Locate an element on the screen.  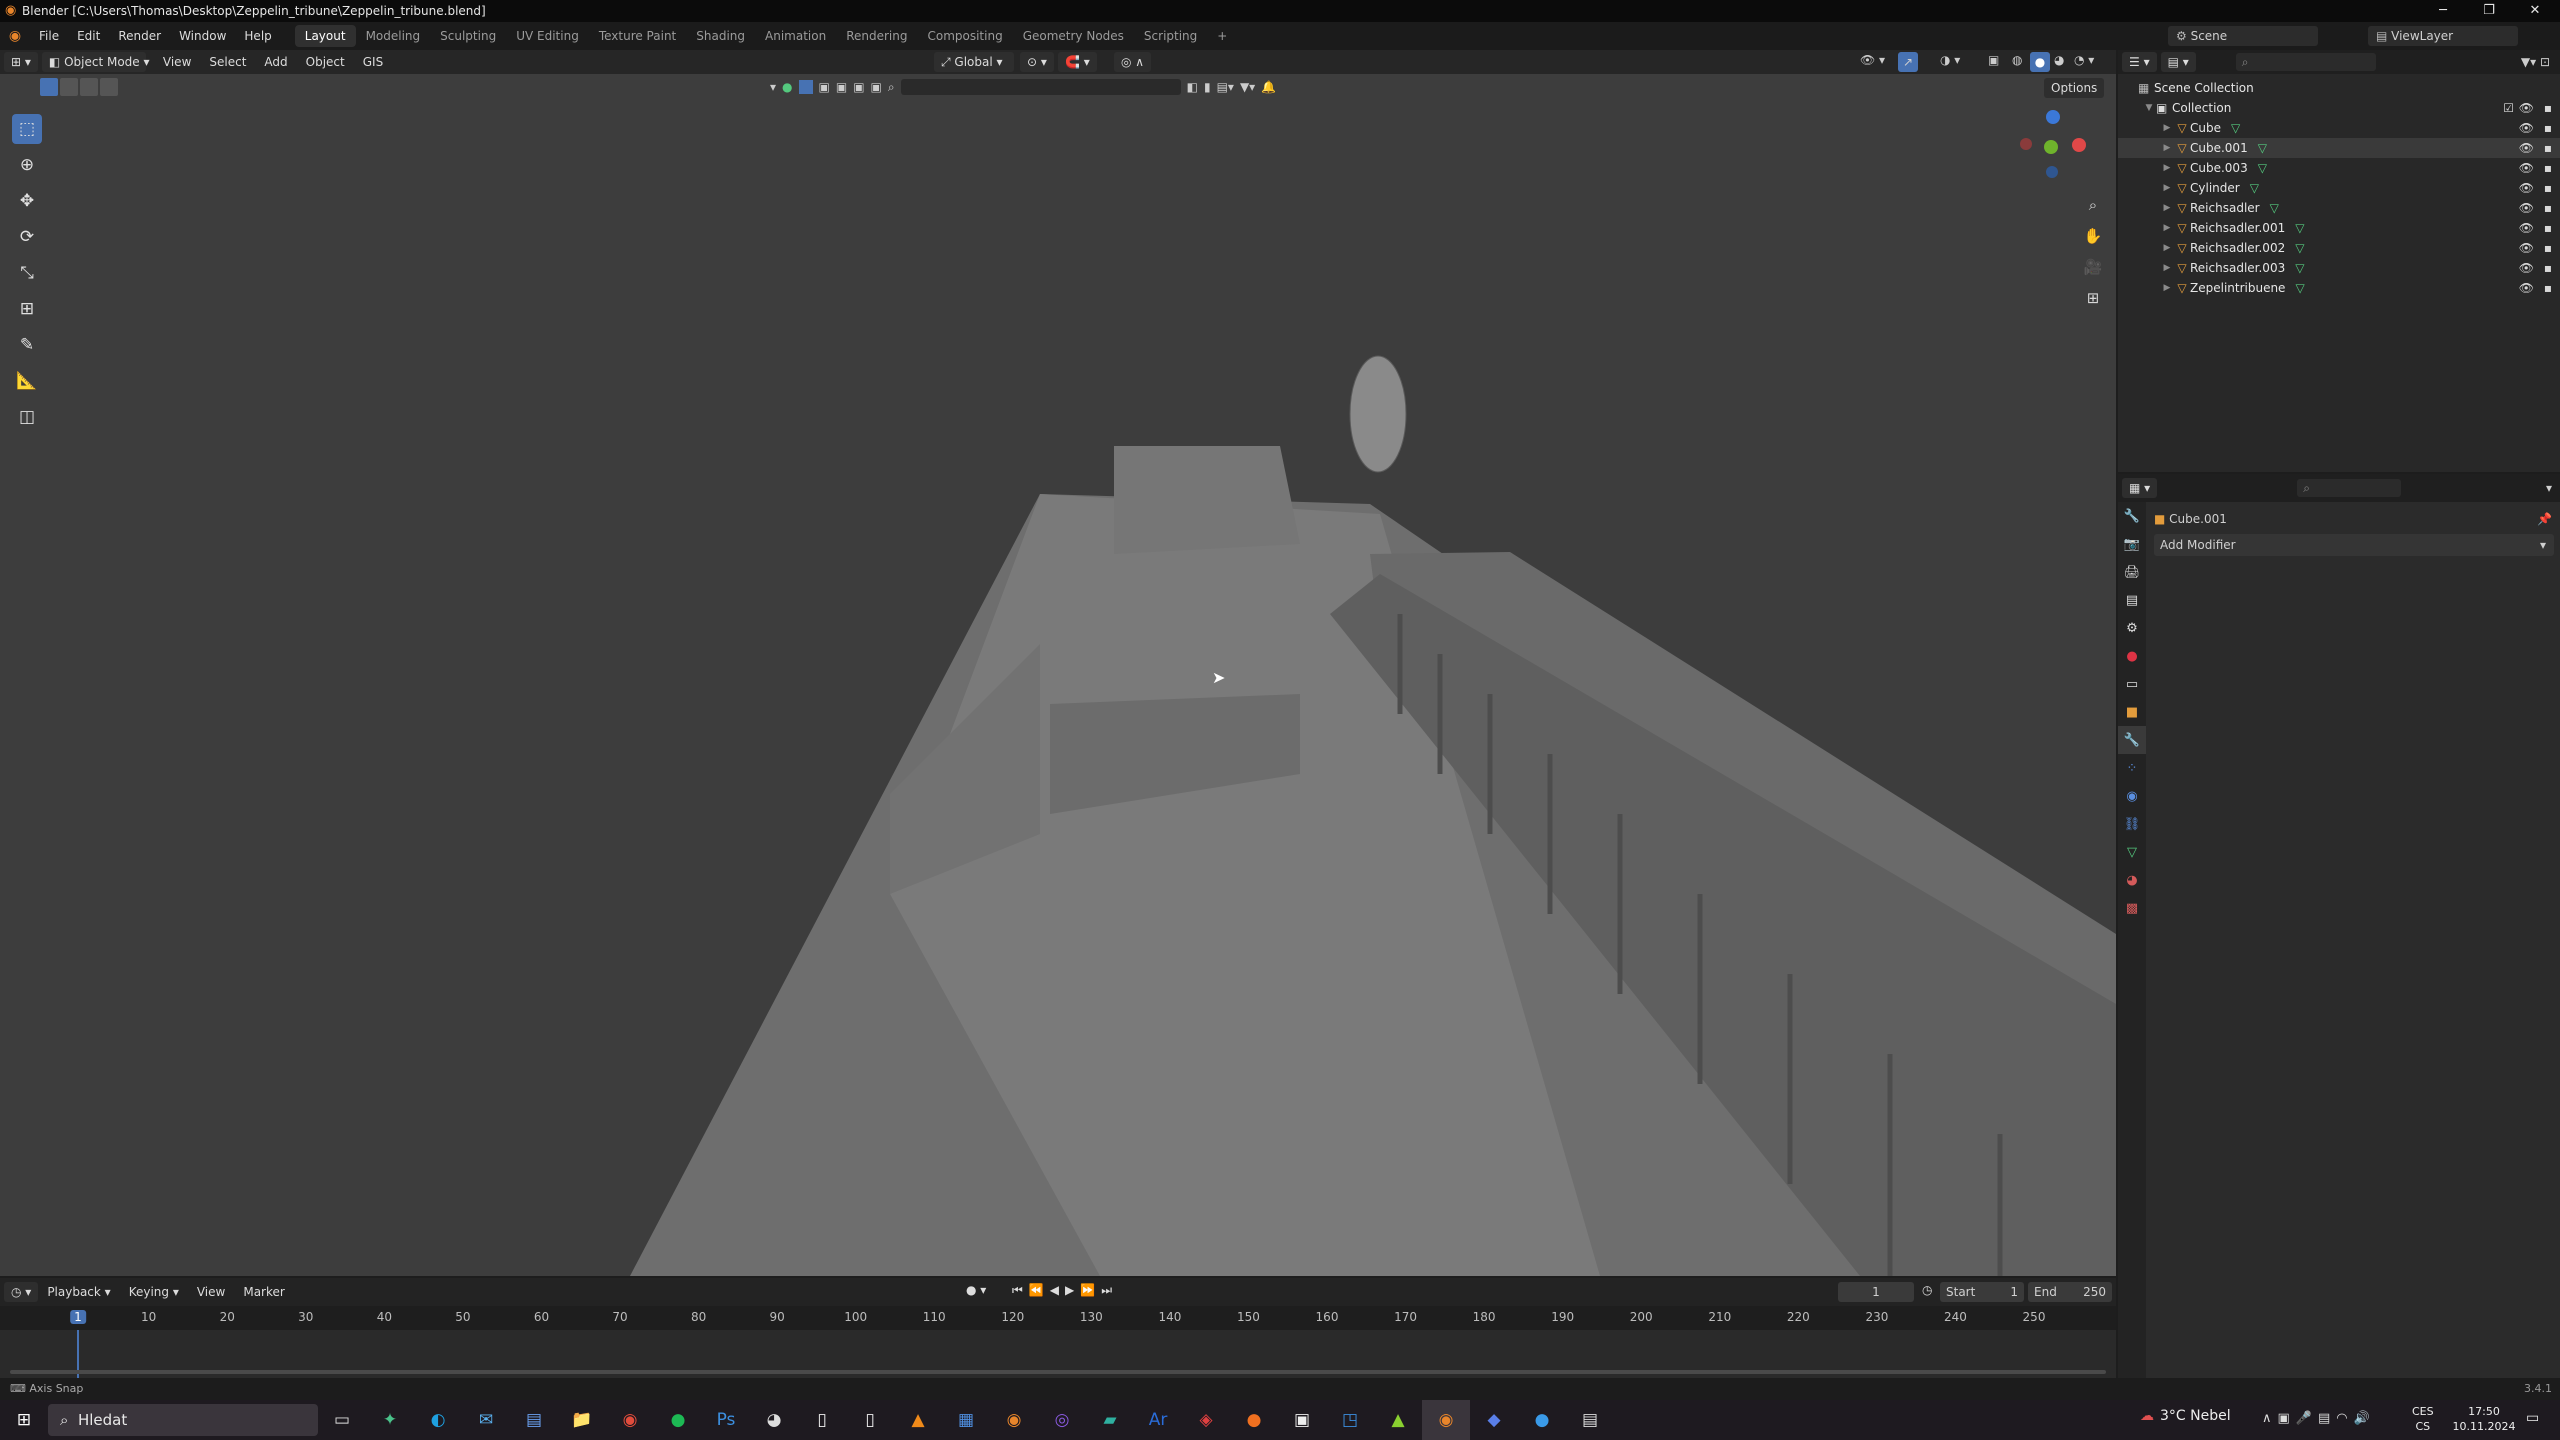
gizmo-z-axis-icon is located at coordinates (2053, 117).